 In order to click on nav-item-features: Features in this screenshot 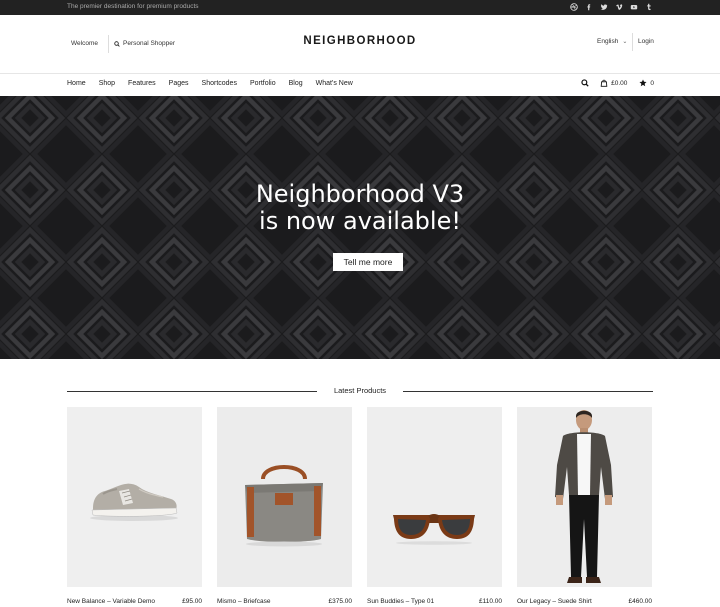, I will do `click(142, 83)`.